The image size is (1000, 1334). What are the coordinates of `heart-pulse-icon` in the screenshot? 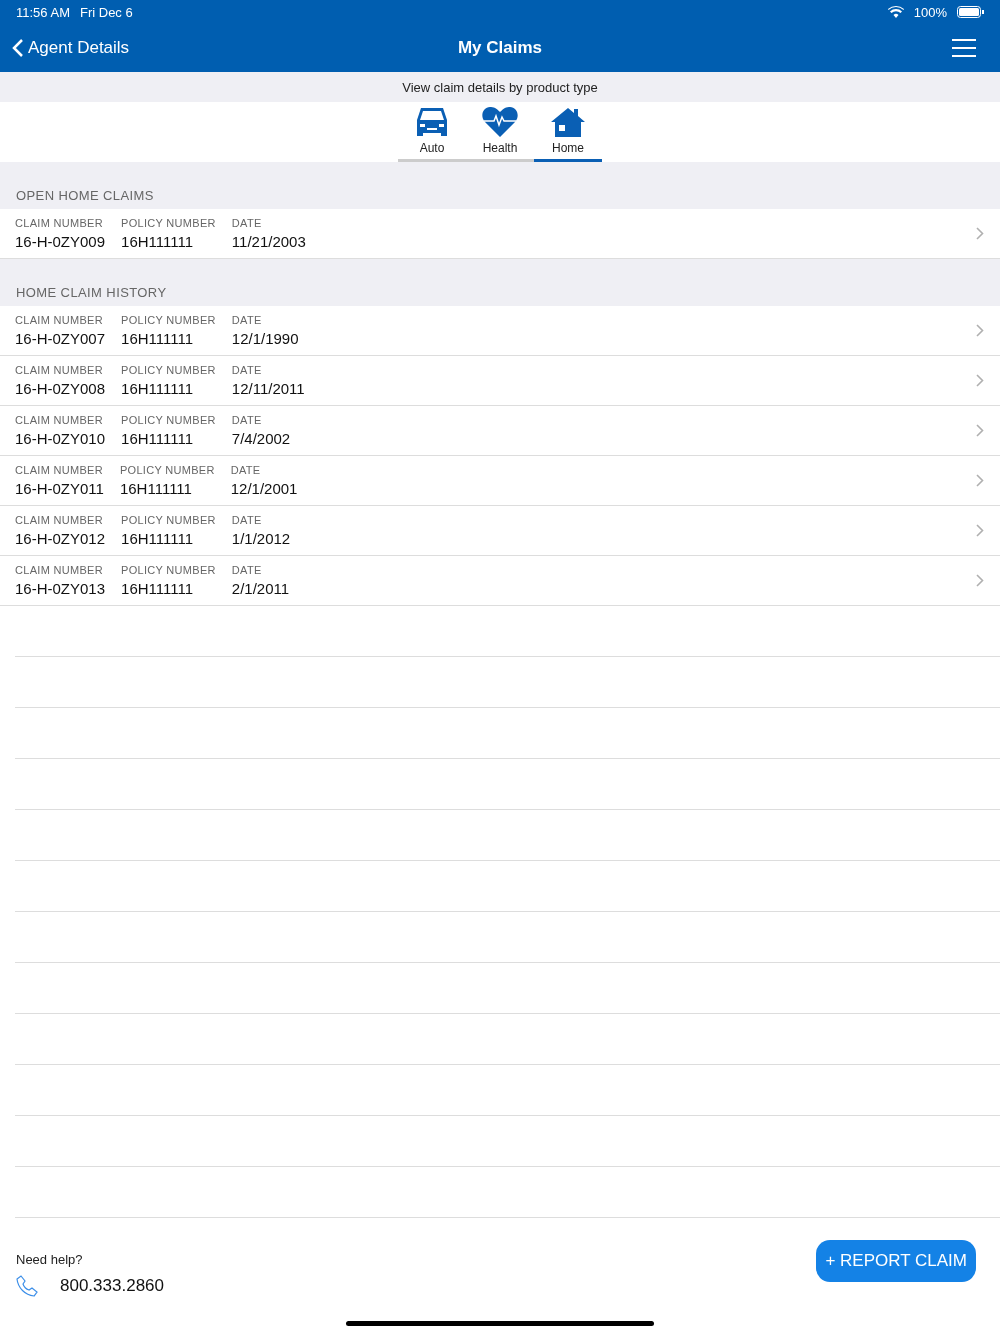 It's located at (500, 122).